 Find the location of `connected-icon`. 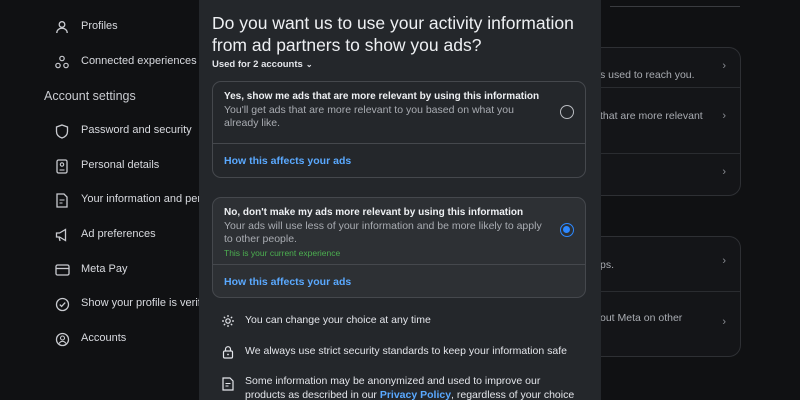

connected-icon is located at coordinates (62, 62).